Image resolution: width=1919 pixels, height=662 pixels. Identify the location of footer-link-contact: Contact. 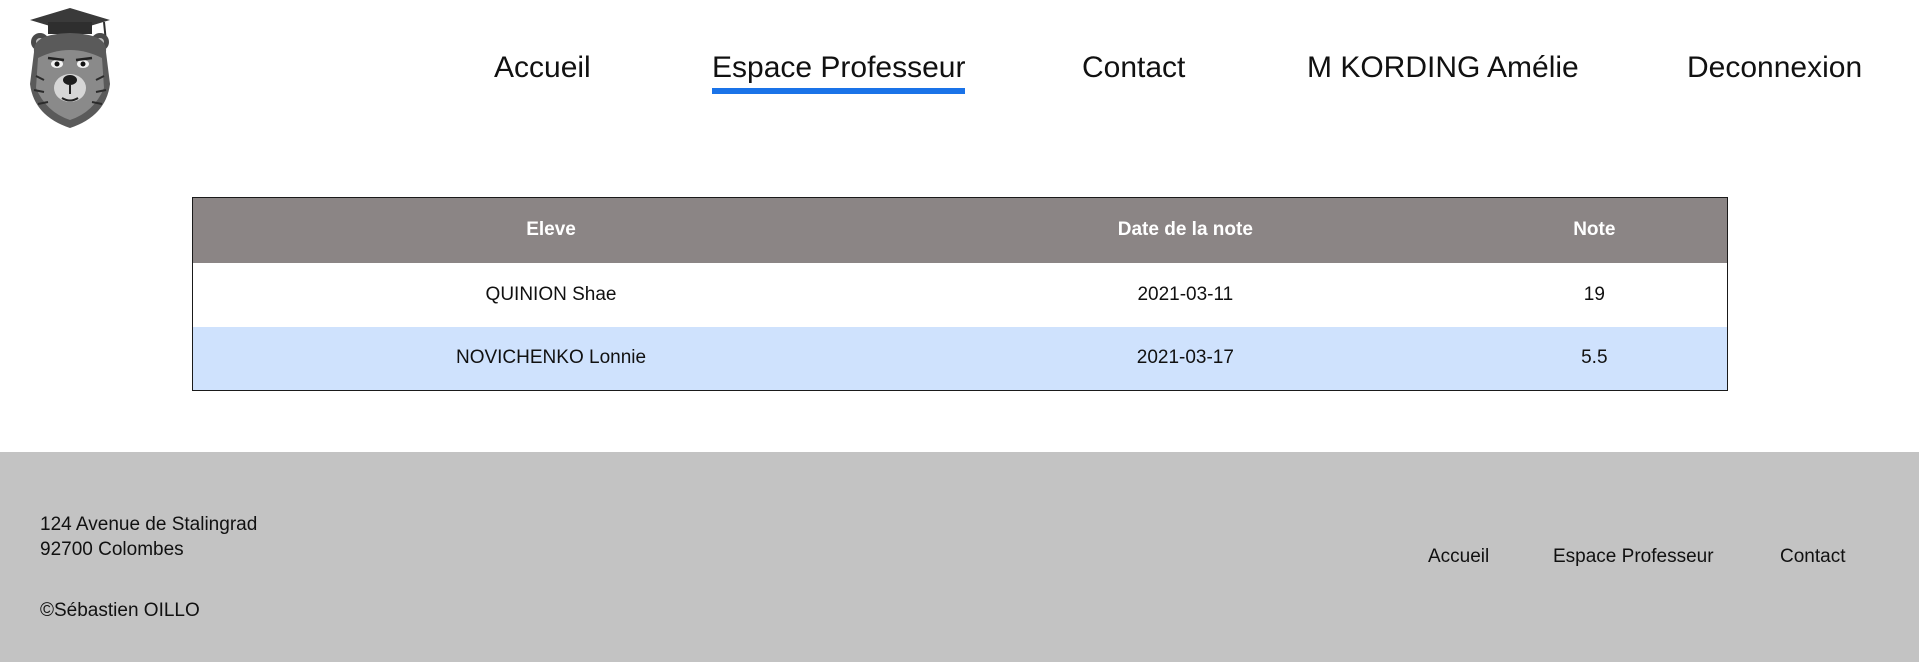
(1812, 557).